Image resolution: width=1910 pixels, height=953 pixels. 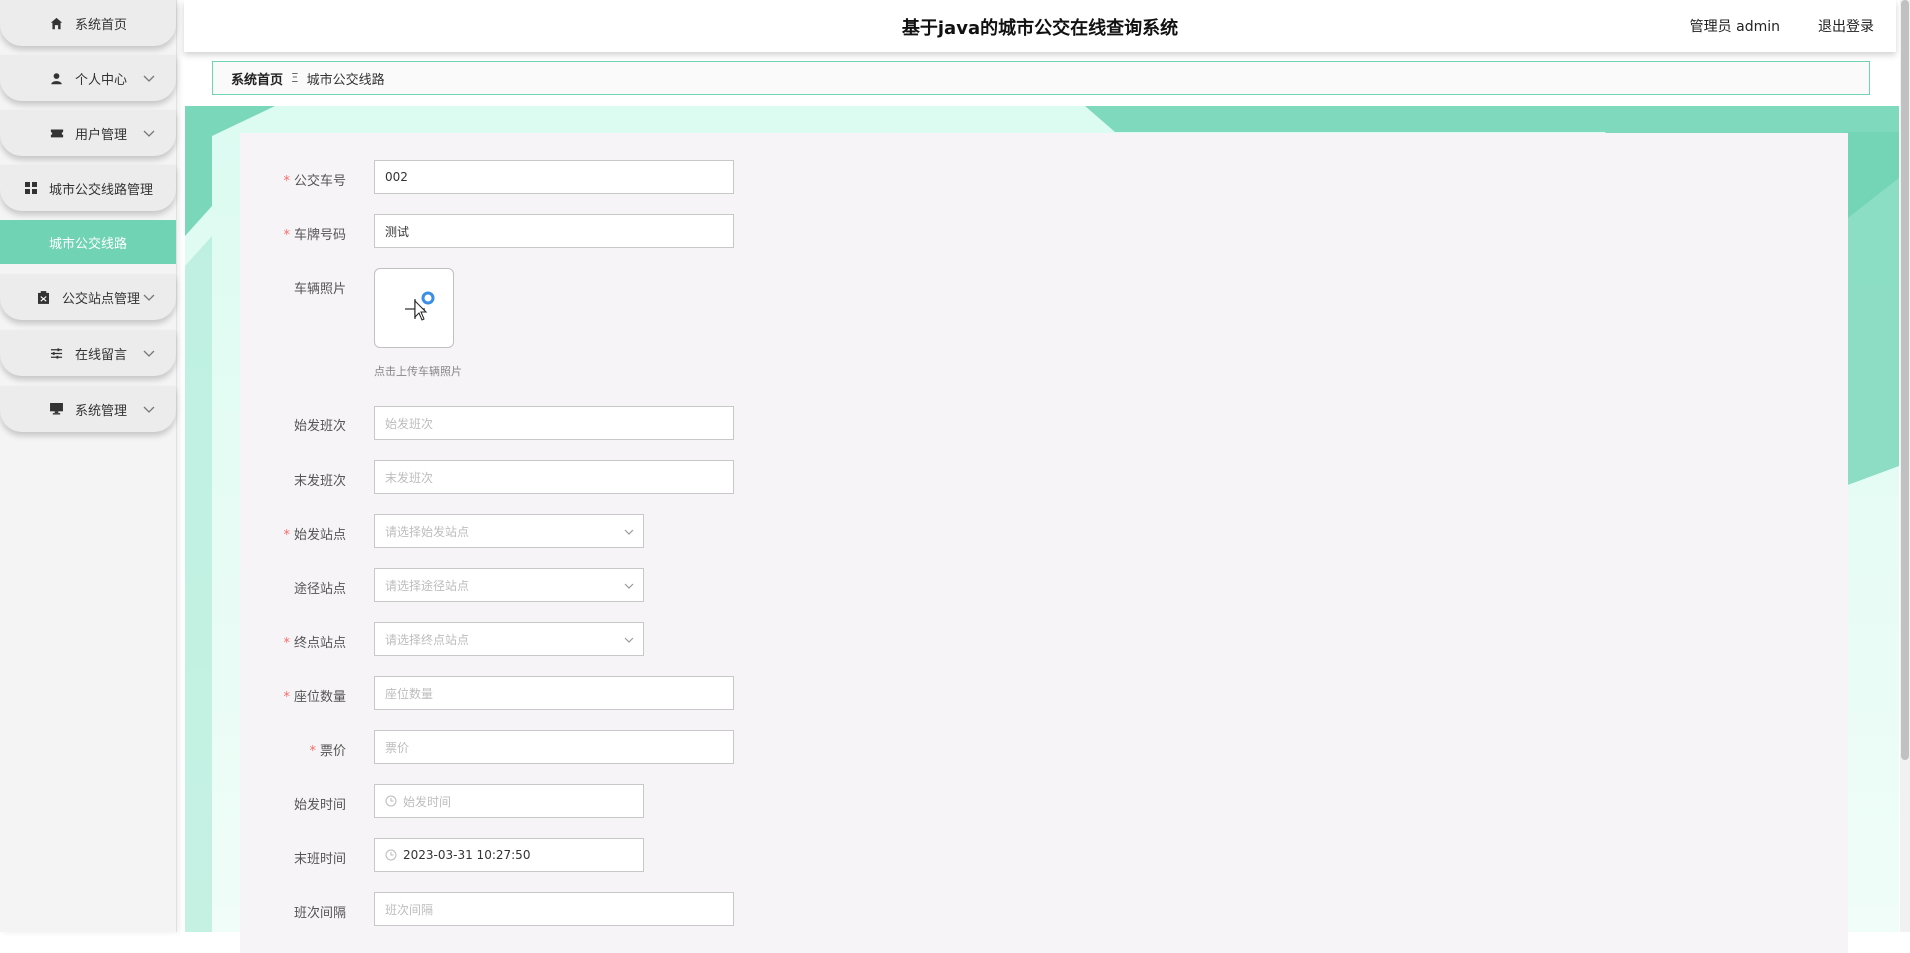 I want to click on sidebar-item-bus-route-management: 城市公交线路管理, so click(x=88, y=188).